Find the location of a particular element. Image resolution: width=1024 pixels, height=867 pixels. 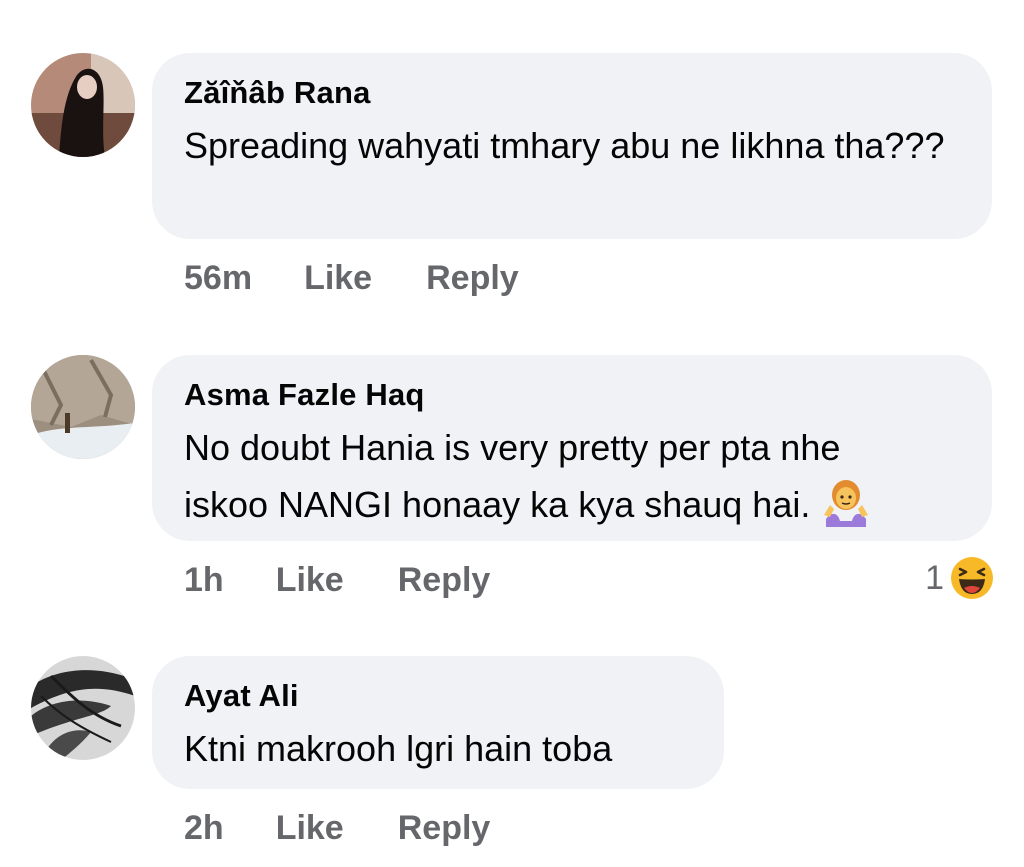

reaction-summary: 1 is located at coordinates (959, 578).